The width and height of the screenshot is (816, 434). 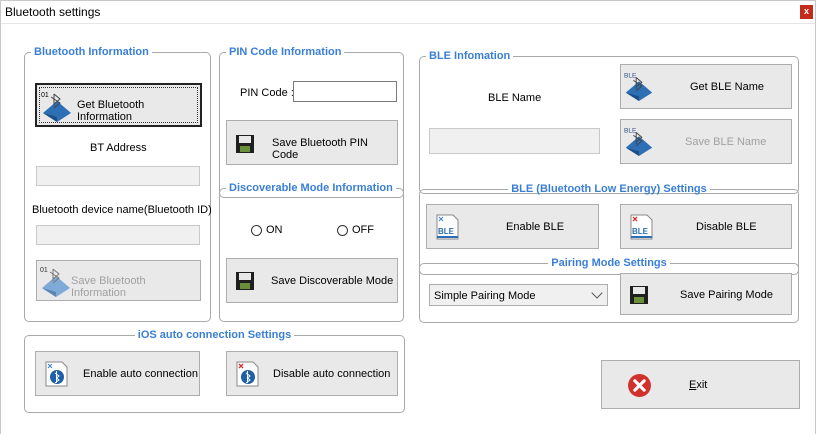 I want to click on ble-name-field, so click(x=514, y=141).